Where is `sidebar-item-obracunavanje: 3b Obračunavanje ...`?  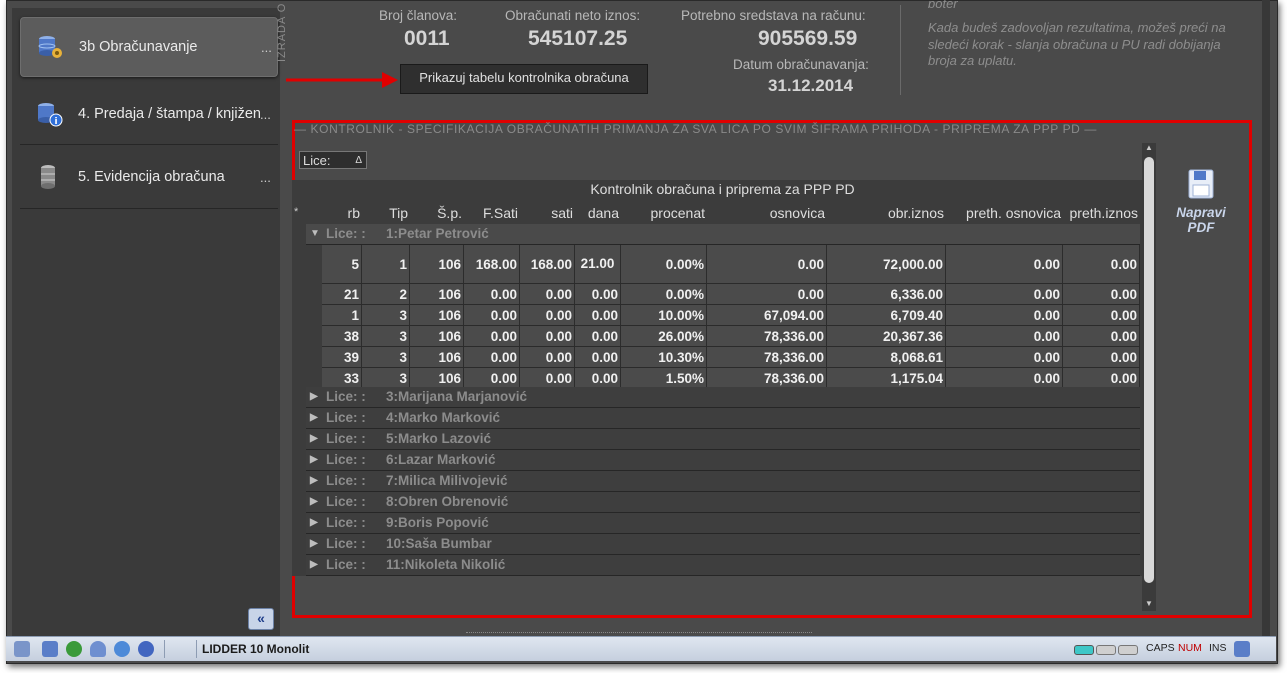 sidebar-item-obracunavanje: 3b Obračunavanje ... is located at coordinates (149, 47).